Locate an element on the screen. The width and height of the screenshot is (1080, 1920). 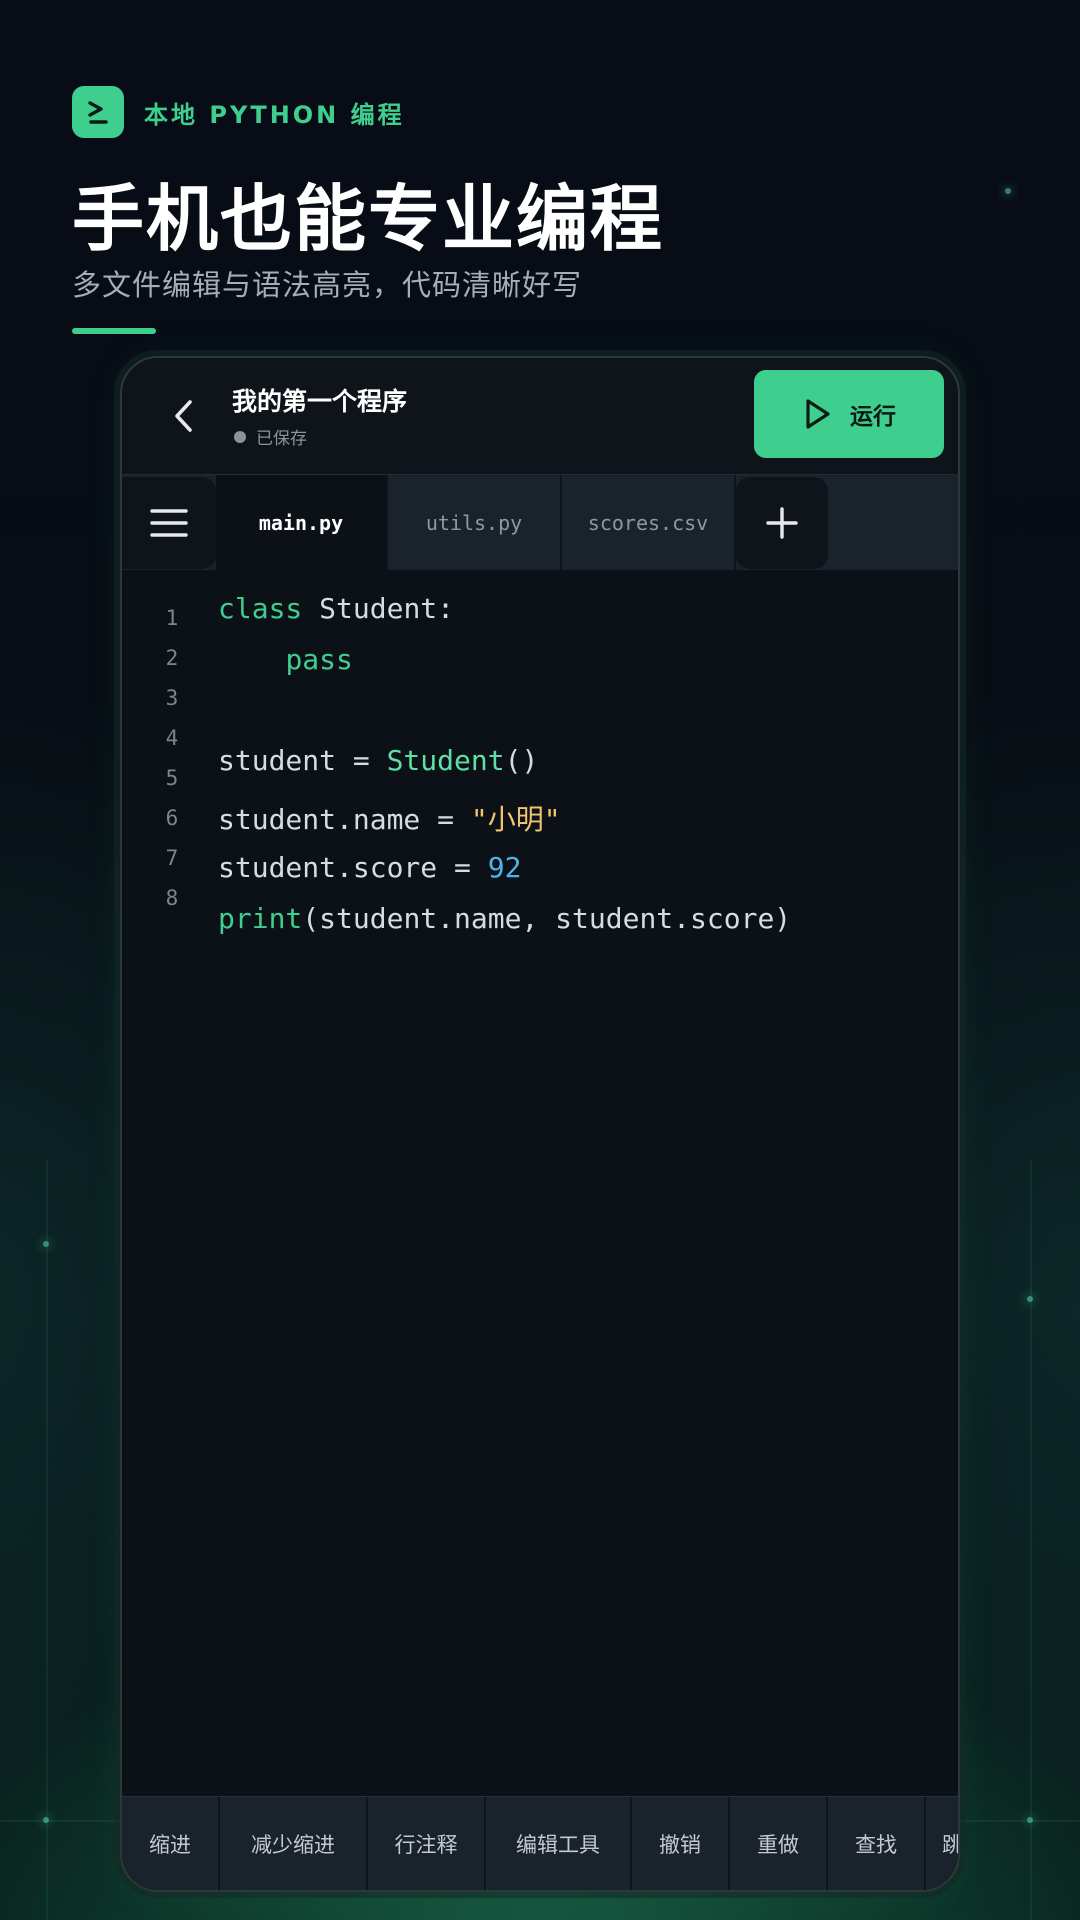
line-number: 2 is located at coordinates (172, 658).